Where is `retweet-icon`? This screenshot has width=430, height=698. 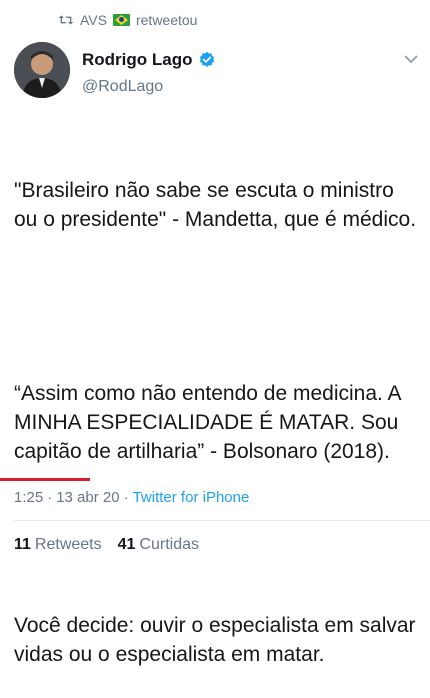
retweet-icon is located at coordinates (66, 20).